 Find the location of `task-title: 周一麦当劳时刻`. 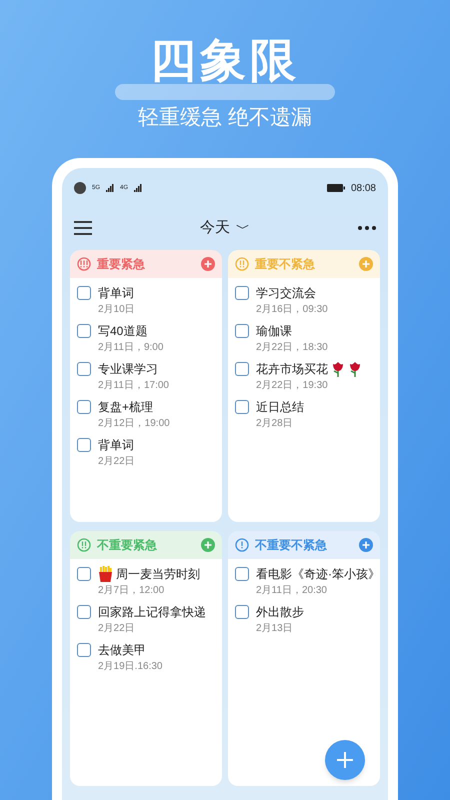

task-title: 周一麦当劳时刻 is located at coordinates (158, 574).